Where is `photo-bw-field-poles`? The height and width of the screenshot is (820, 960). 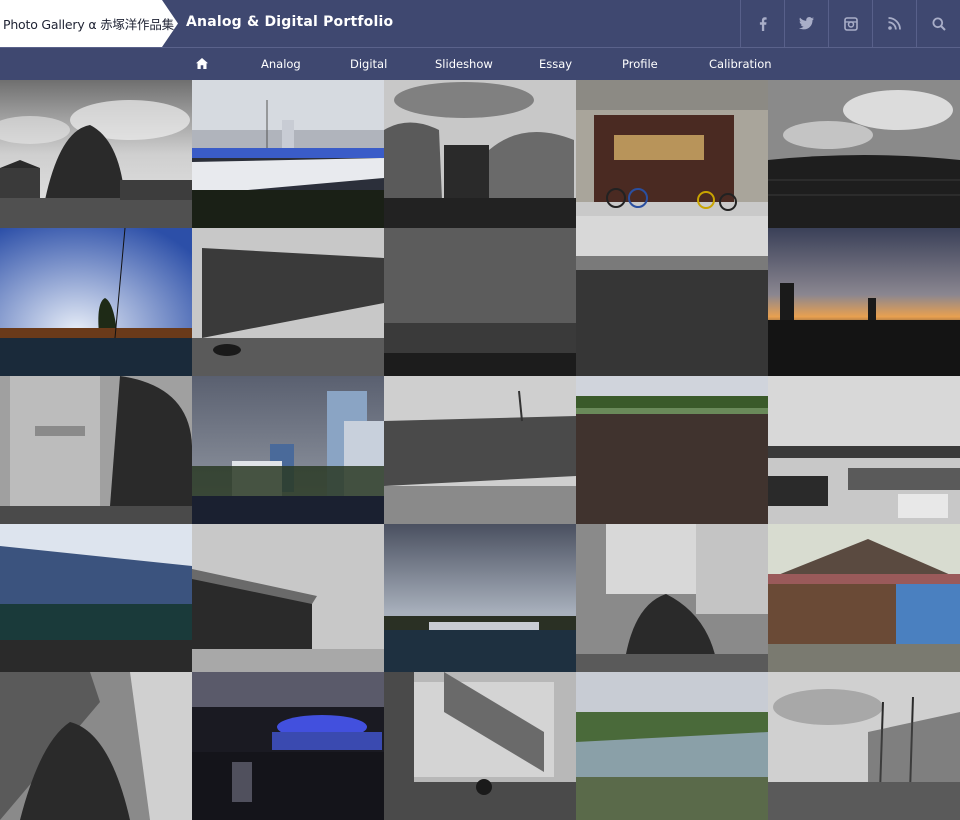
photo-bw-field-poles is located at coordinates (864, 746).